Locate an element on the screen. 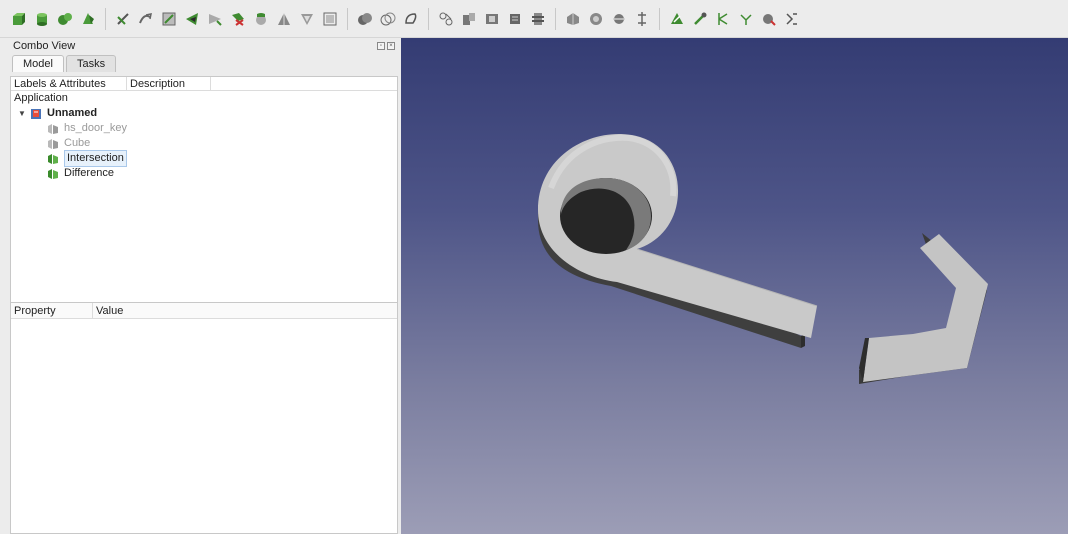 The width and height of the screenshot is (1068, 534). explode-compound-icon is located at coordinates (492, 19).